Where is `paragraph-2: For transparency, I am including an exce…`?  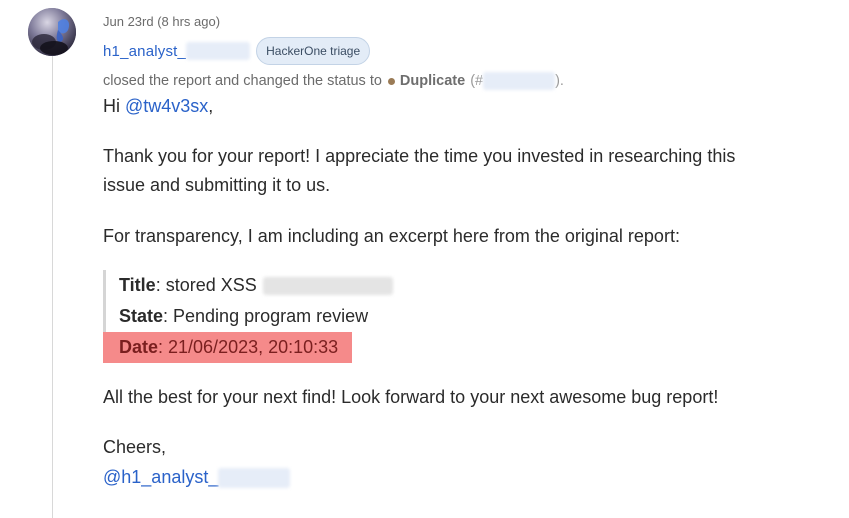
paragraph-2: For transparency, I am including an exce… is located at coordinates (391, 236).